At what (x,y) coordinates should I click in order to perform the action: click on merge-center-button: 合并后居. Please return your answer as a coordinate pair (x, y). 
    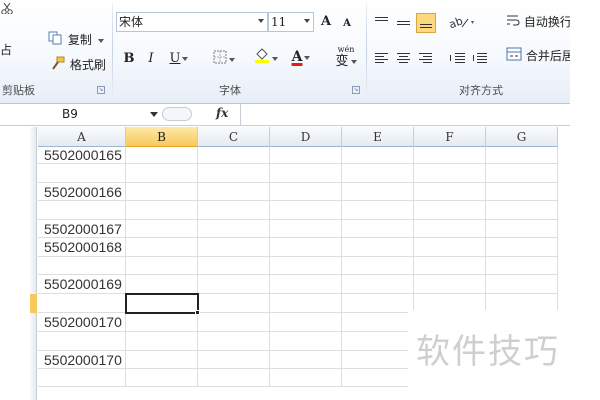
    Looking at the image, I should click on (538, 56).